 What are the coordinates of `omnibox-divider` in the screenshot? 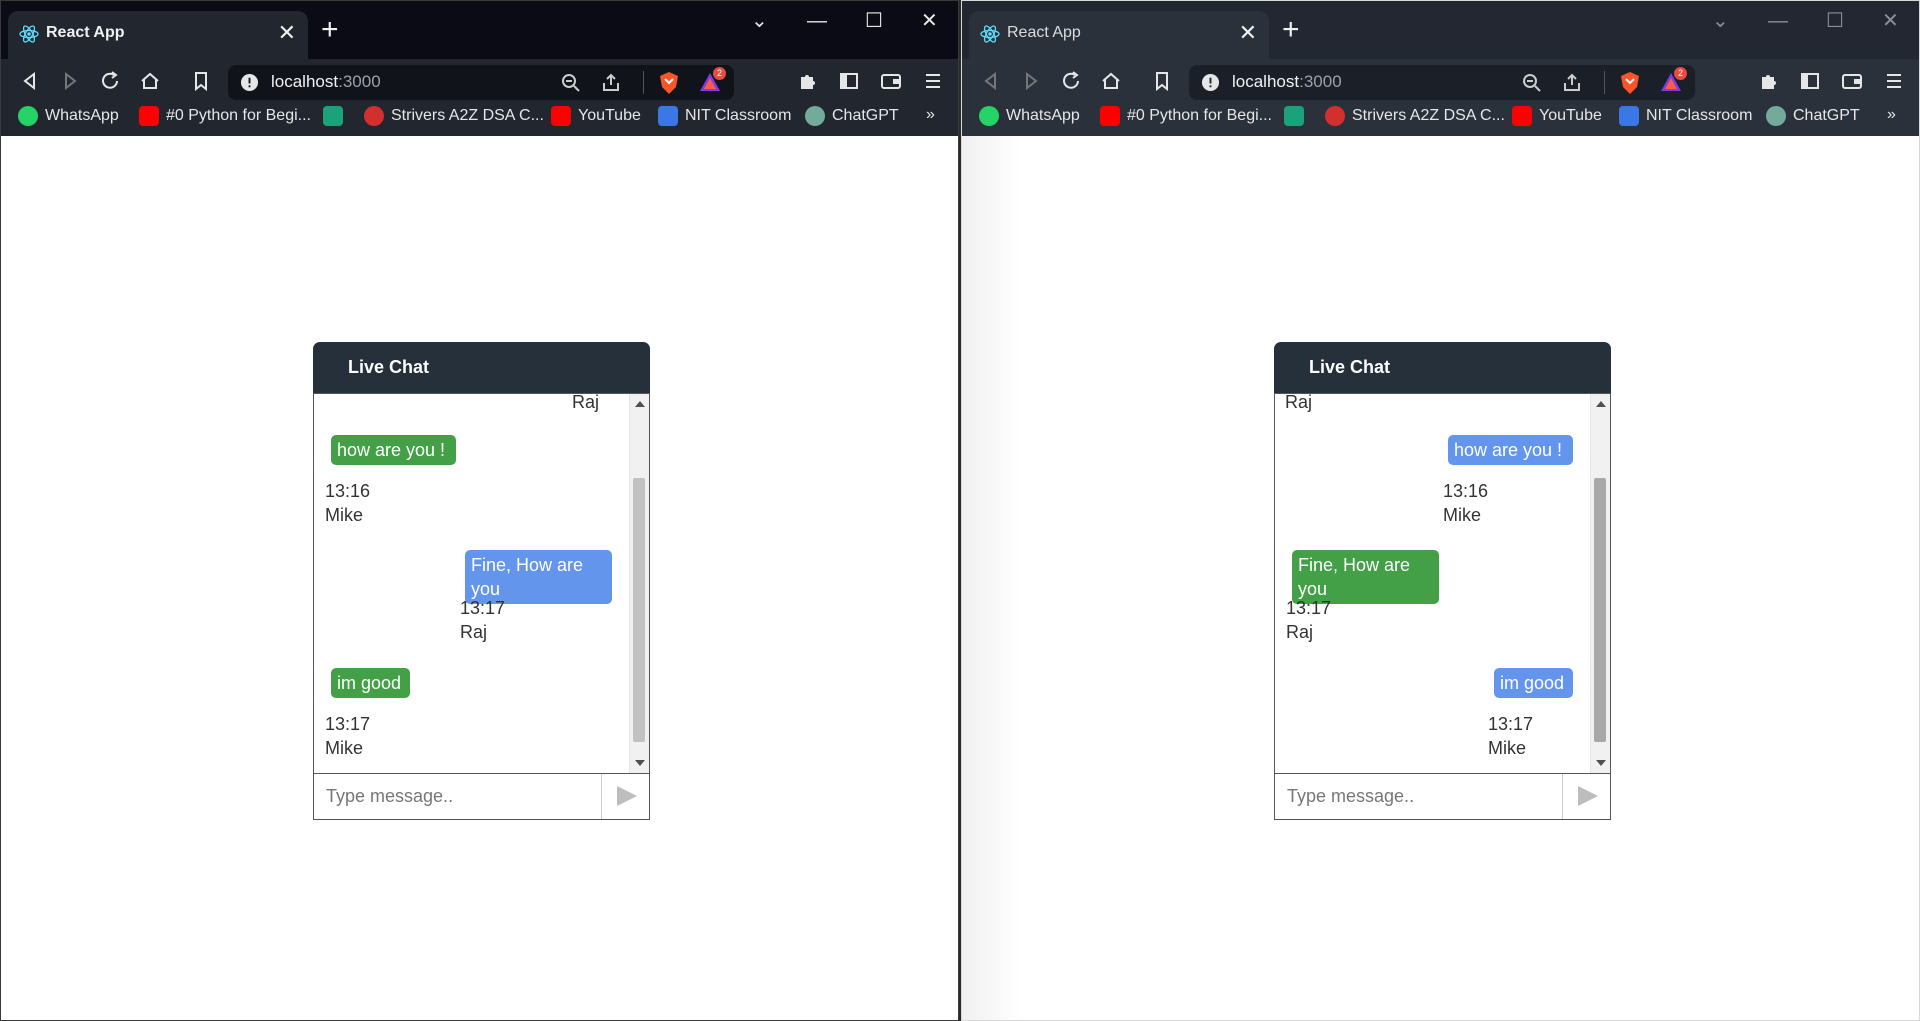 It's located at (643, 82).